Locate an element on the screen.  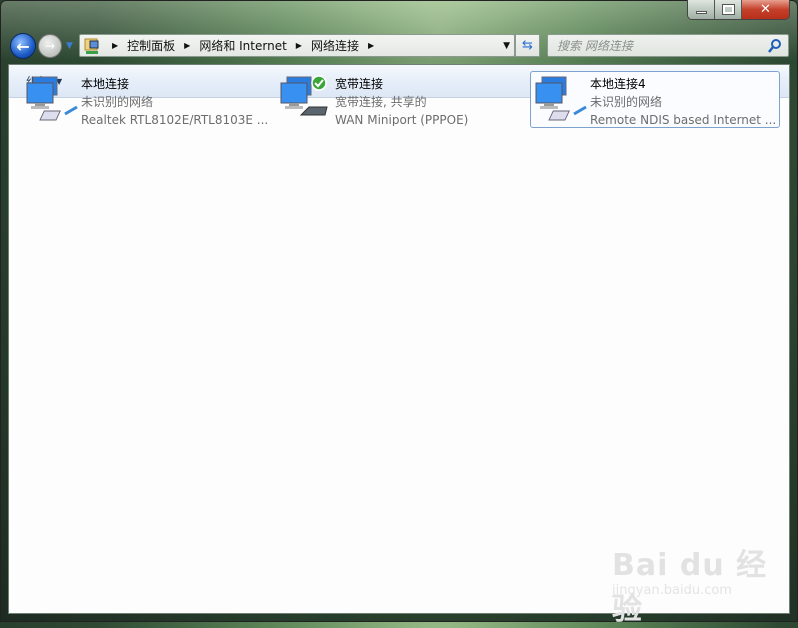
breadcrumb-network-connections: 网络连接 is located at coordinates (335, 45).